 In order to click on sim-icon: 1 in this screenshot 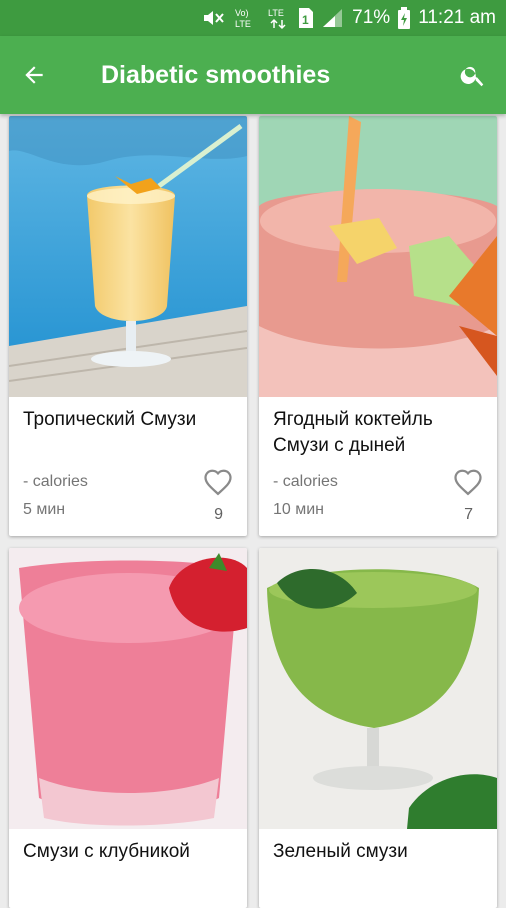, I will do `click(306, 18)`.